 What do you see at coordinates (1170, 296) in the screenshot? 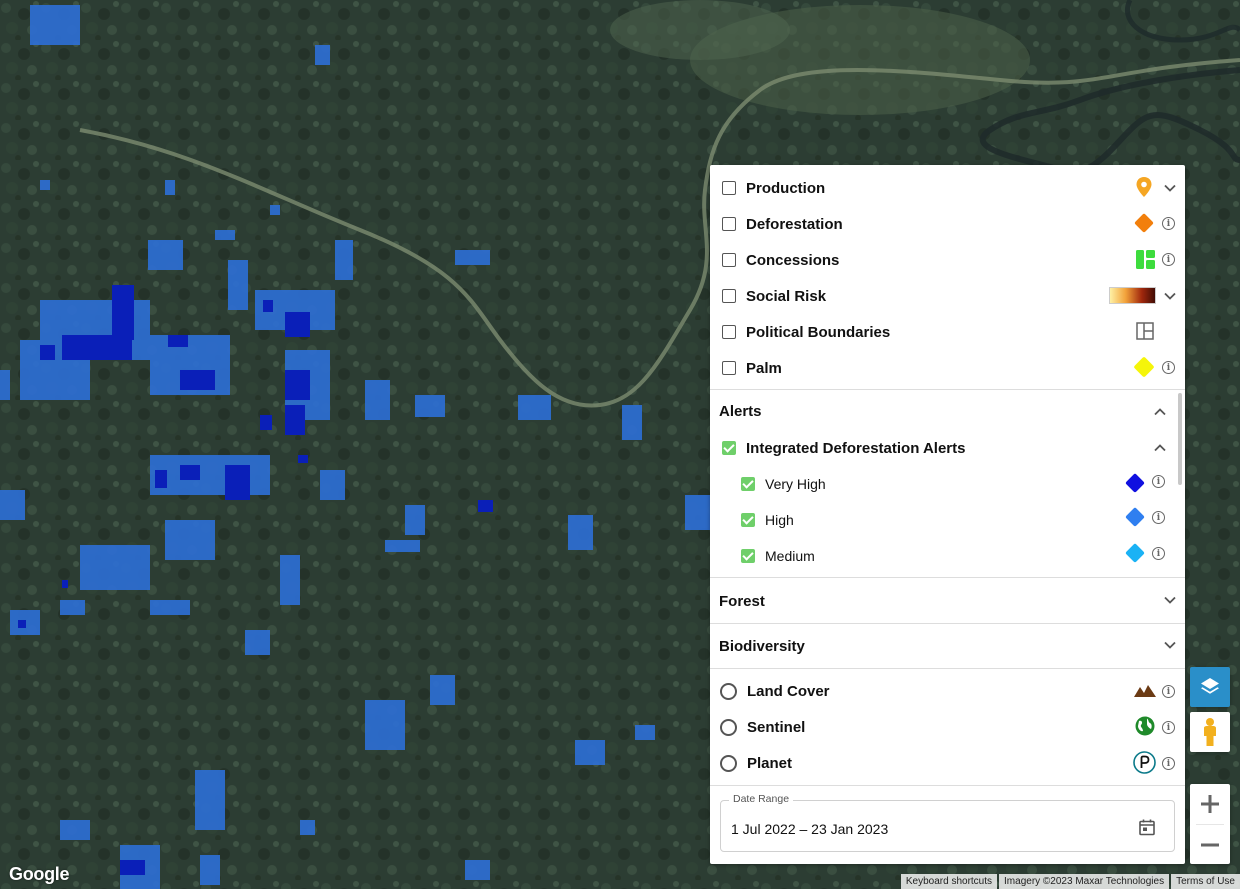
I see `social-risk-chevron-down-icon` at bounding box center [1170, 296].